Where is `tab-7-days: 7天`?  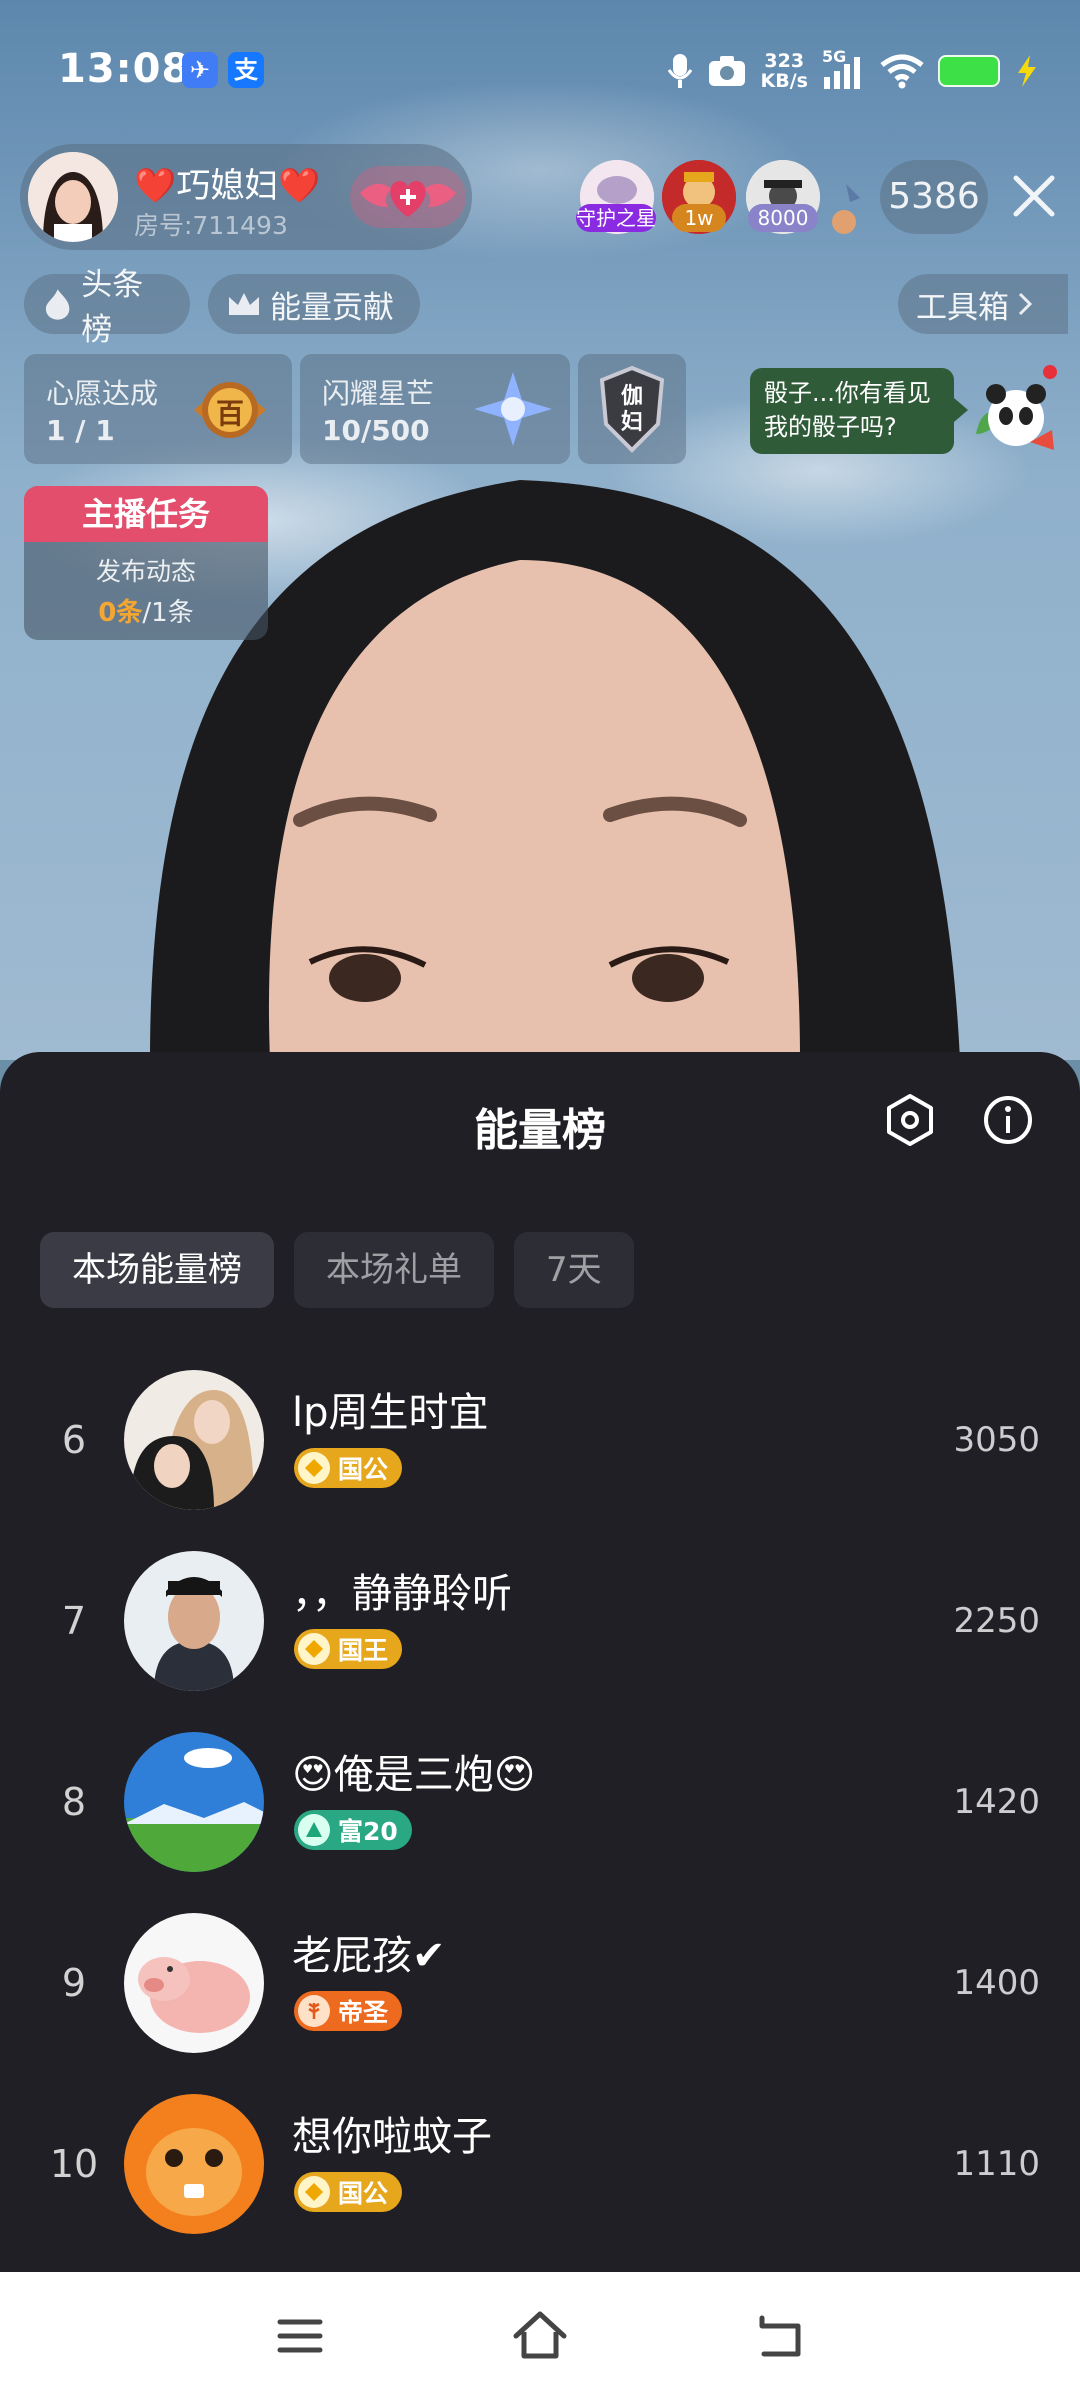 tab-7-days: 7天 is located at coordinates (574, 1270).